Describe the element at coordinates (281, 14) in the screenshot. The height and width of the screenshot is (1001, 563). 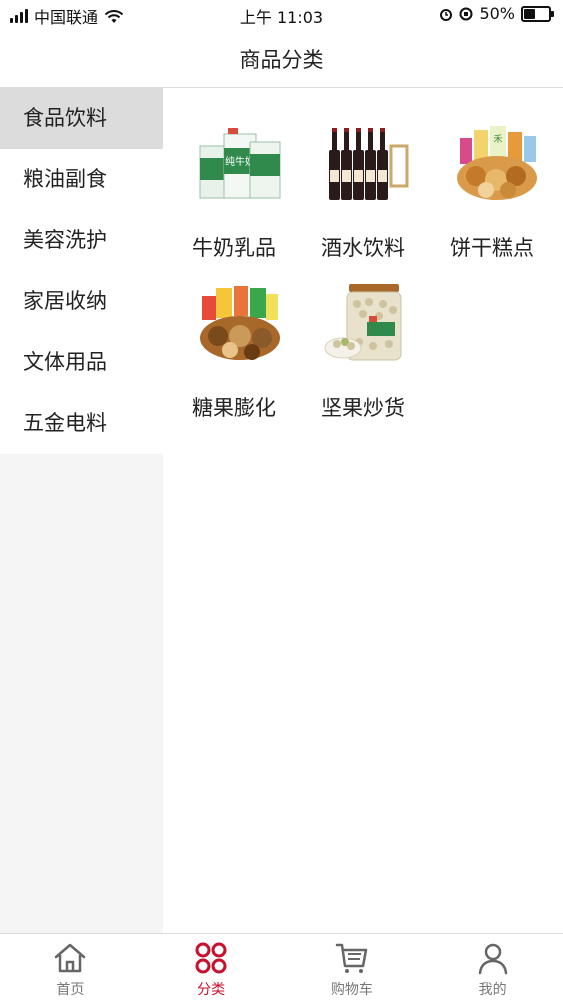
I see `status-bar: 中国联通 上午 11:03 50%` at that location.